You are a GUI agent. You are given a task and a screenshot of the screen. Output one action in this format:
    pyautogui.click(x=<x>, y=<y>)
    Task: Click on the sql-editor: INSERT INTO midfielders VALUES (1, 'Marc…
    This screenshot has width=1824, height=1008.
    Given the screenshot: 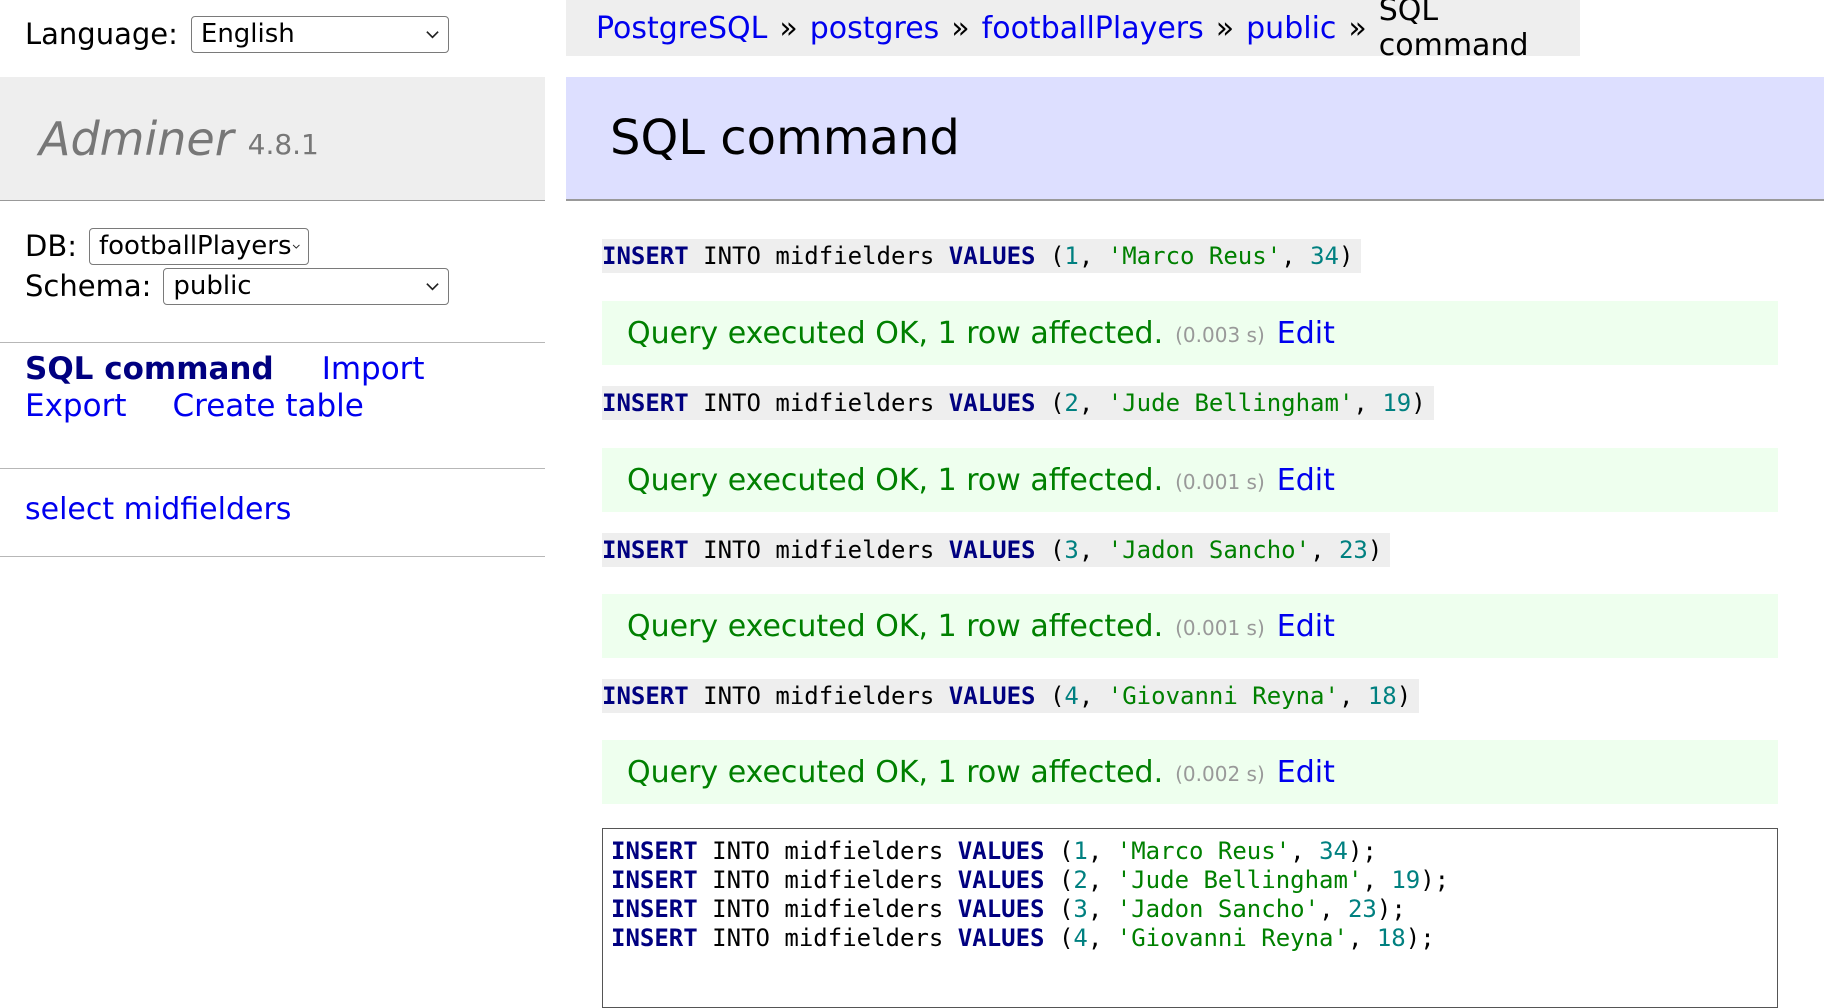 What is the action you would take?
    pyautogui.click(x=1190, y=918)
    